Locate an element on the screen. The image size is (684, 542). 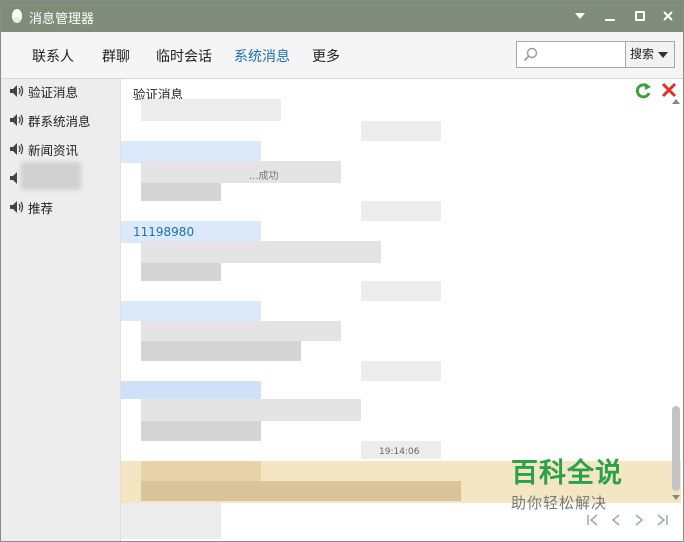
minimize-button is located at coordinates (610, 16).